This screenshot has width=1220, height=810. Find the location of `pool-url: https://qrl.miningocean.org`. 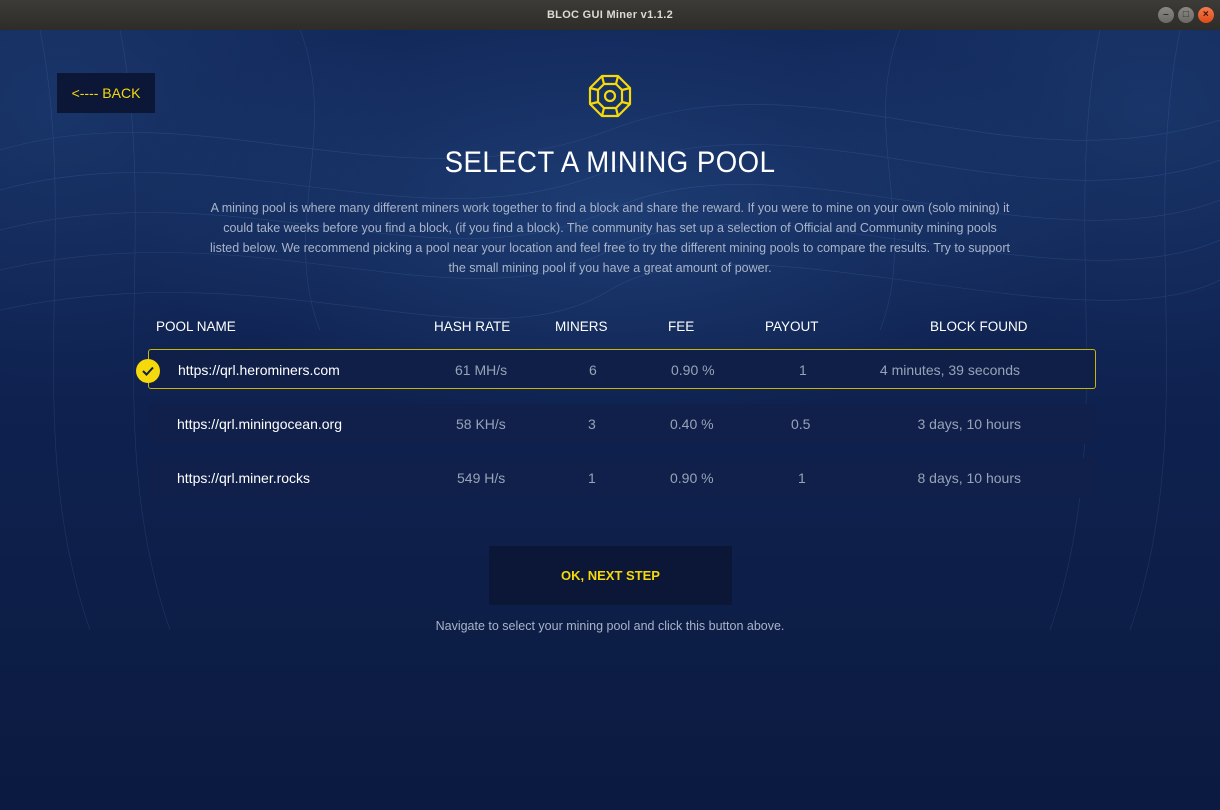

pool-url: https://qrl.miningocean.org is located at coordinates (259, 424).